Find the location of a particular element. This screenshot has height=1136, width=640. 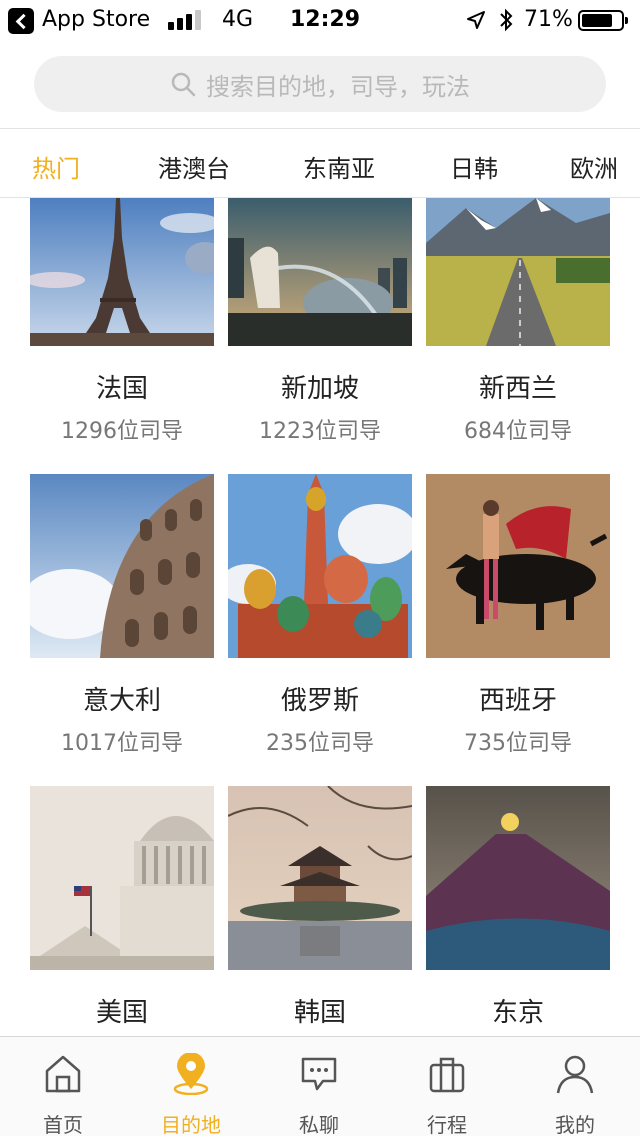

destination-card: 东京 is located at coordinates (518, 911).